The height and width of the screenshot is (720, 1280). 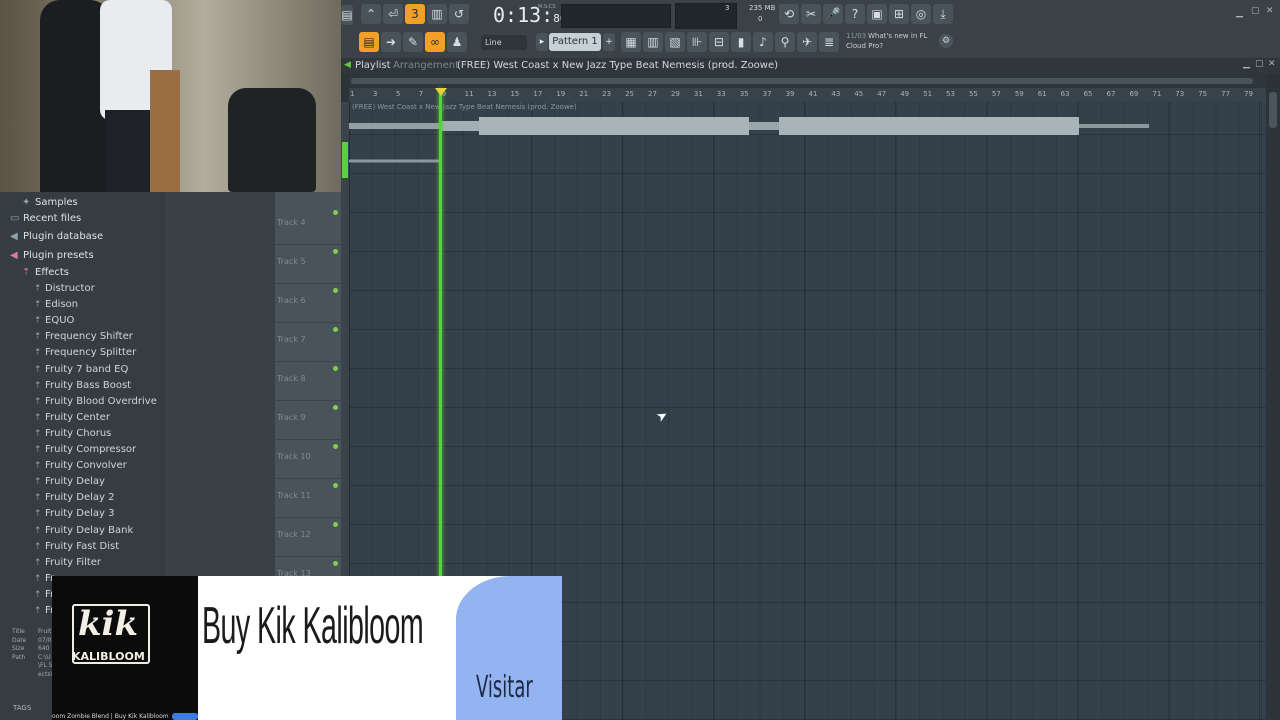 What do you see at coordinates (631, 42) in the screenshot?
I see `playlist-icon: ▦` at bounding box center [631, 42].